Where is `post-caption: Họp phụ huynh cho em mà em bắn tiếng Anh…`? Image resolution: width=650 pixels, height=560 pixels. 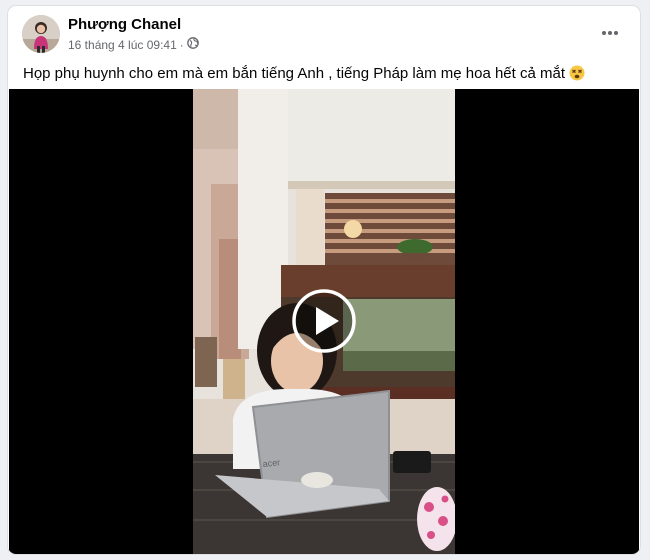
post-caption: Họp phụ huynh cho em mà em bắn tiếng Anh… is located at coordinates (325, 75).